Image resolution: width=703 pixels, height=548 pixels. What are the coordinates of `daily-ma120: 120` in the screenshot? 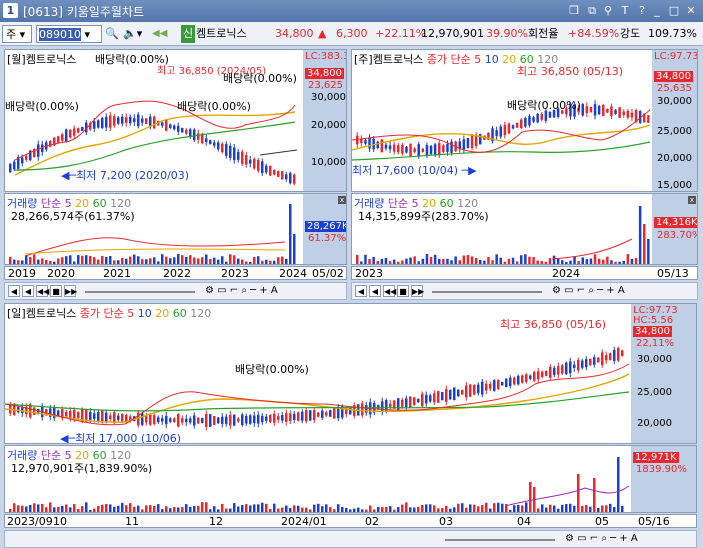 It's located at (201, 313).